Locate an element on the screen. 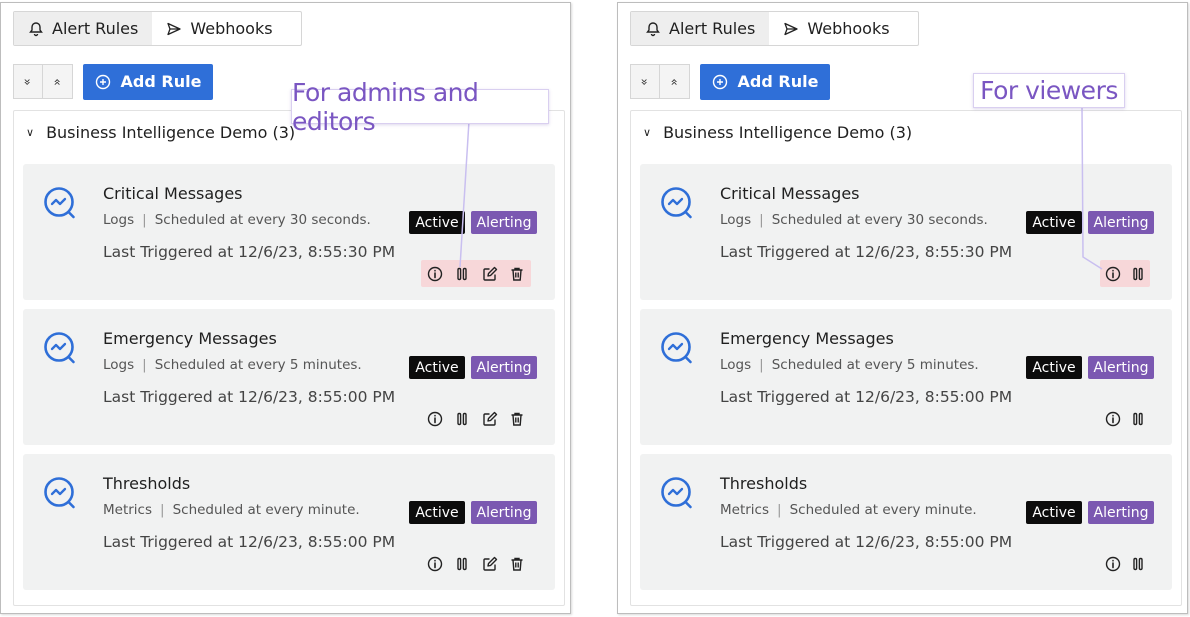  alert-meta: Metrics | Scheduled at every minute. is located at coordinates (848, 510).